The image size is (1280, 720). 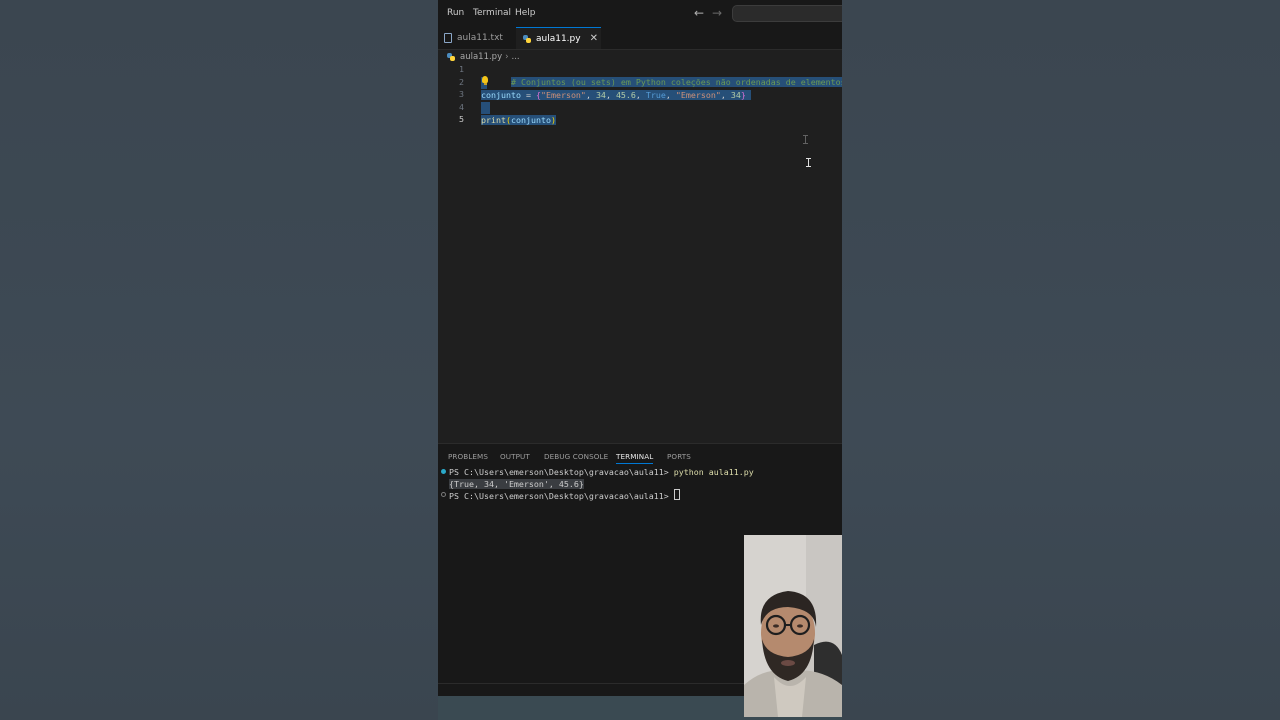 What do you see at coordinates (640, 38) in the screenshot?
I see `editor-tab-bar: aula11.txt aula11.py ✕` at bounding box center [640, 38].